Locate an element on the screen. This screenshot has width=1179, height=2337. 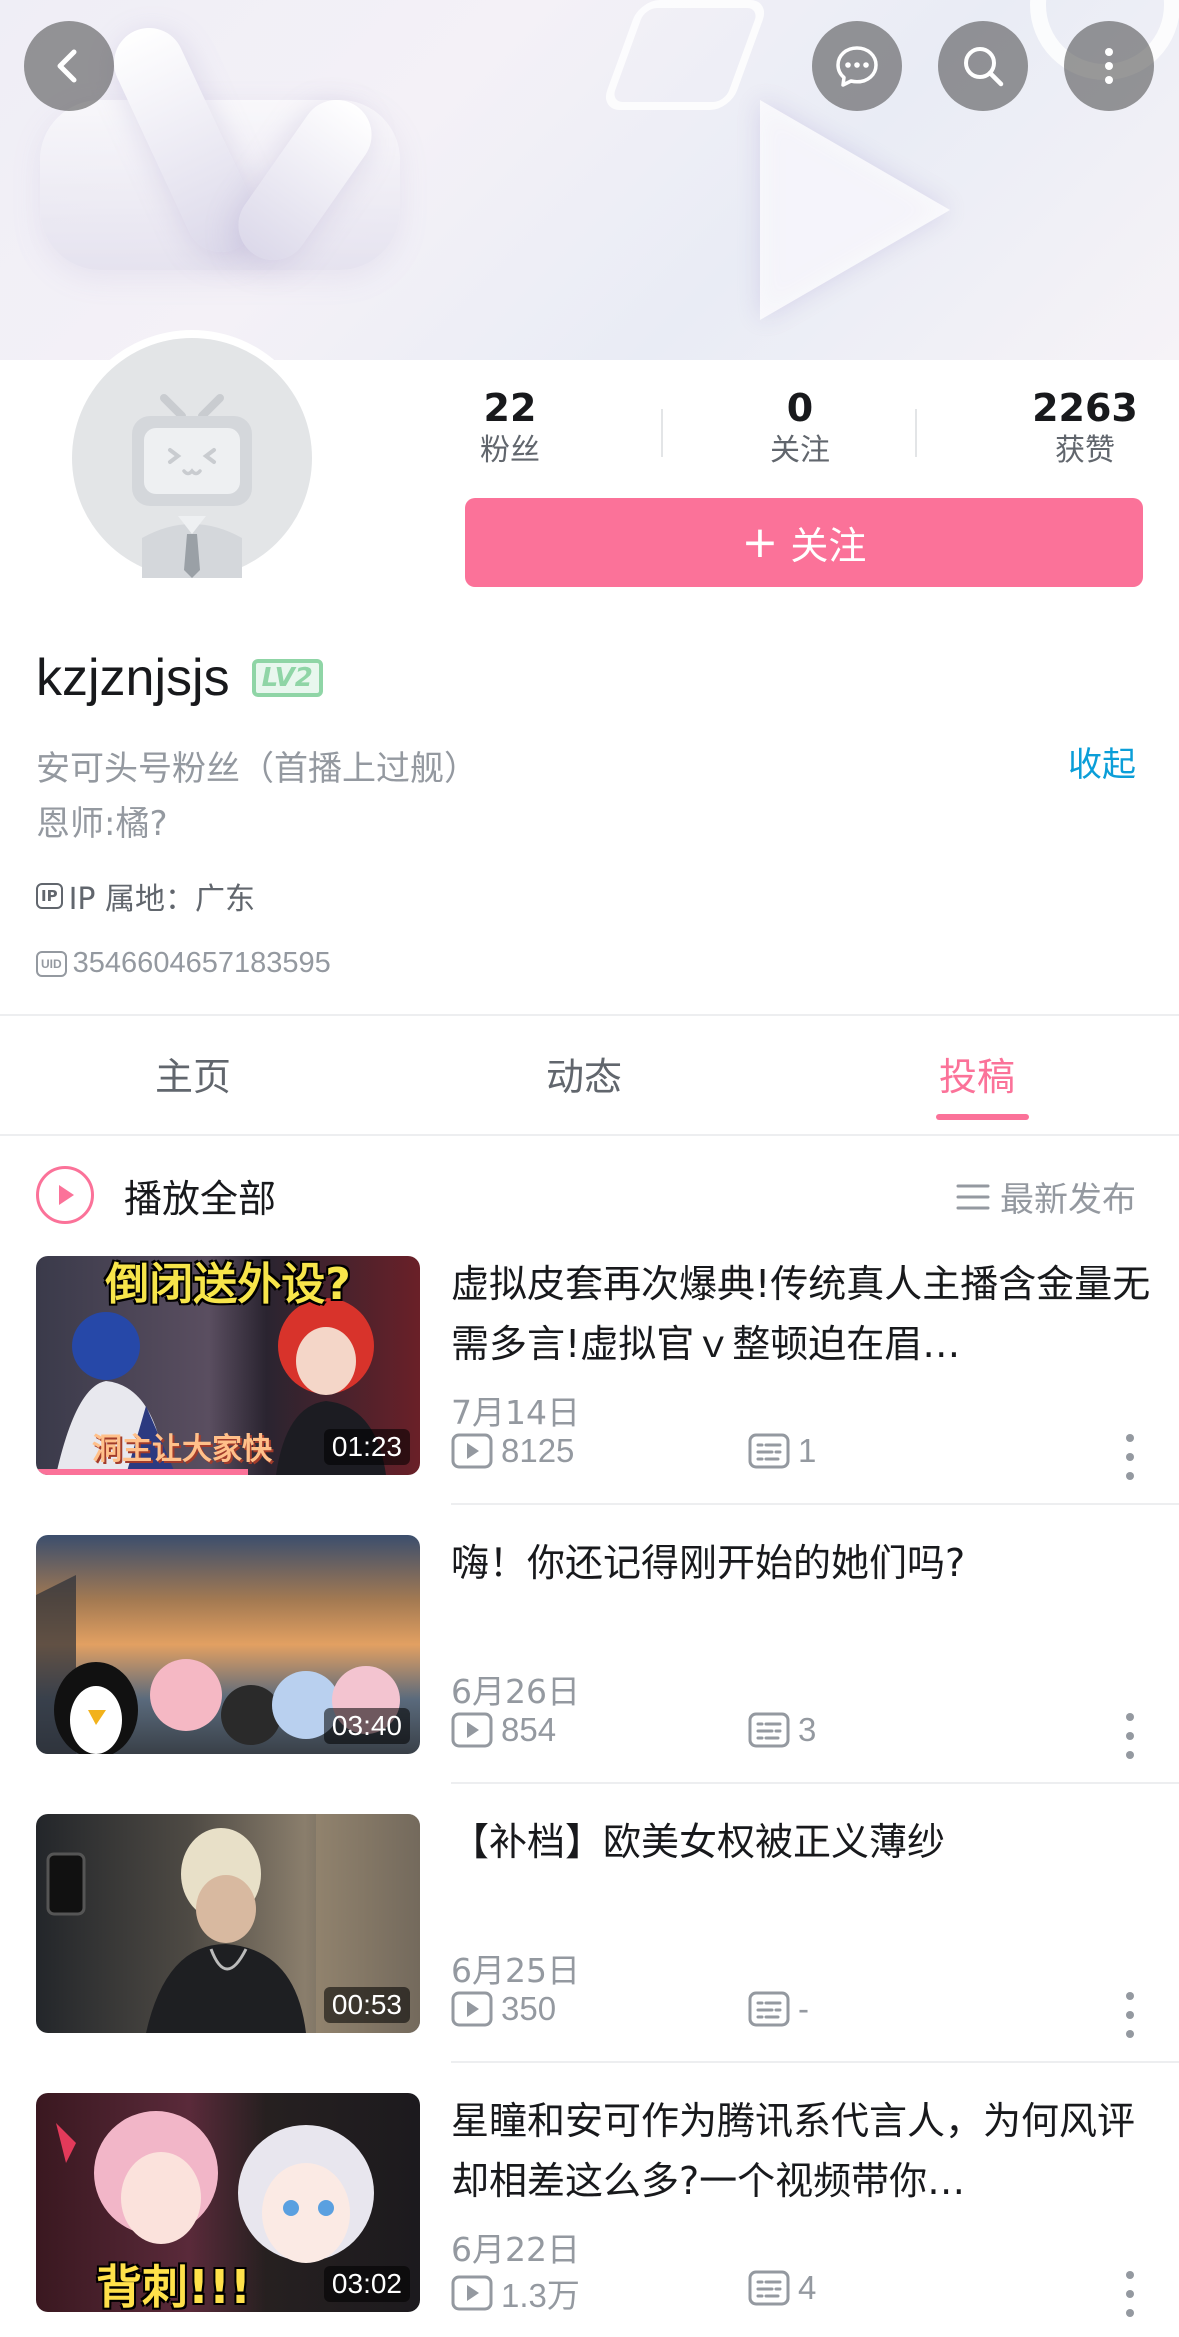
danmaku-count-value: 3 is located at coordinates (807, 1729).